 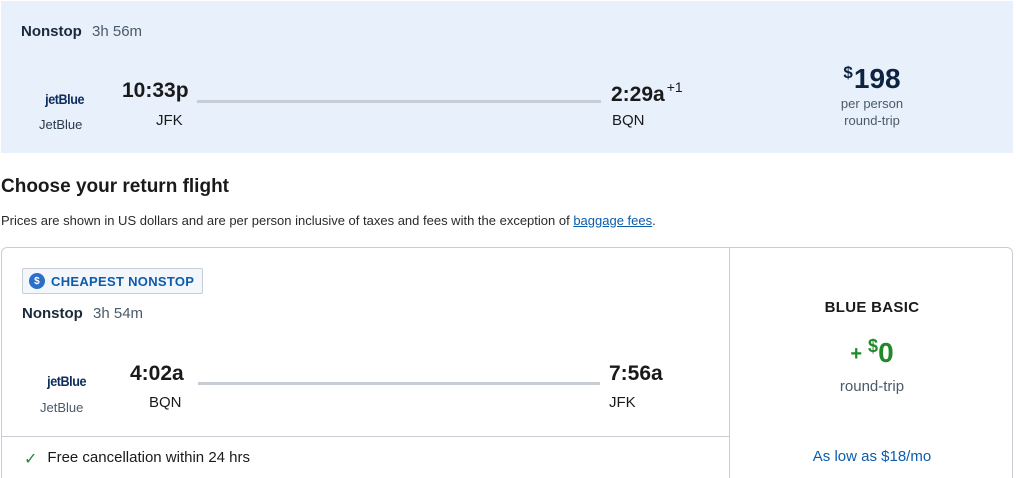 What do you see at coordinates (366, 457) in the screenshot?
I see `free-cancellation-row: ✓ Free cancellation within 24 hrs` at bounding box center [366, 457].